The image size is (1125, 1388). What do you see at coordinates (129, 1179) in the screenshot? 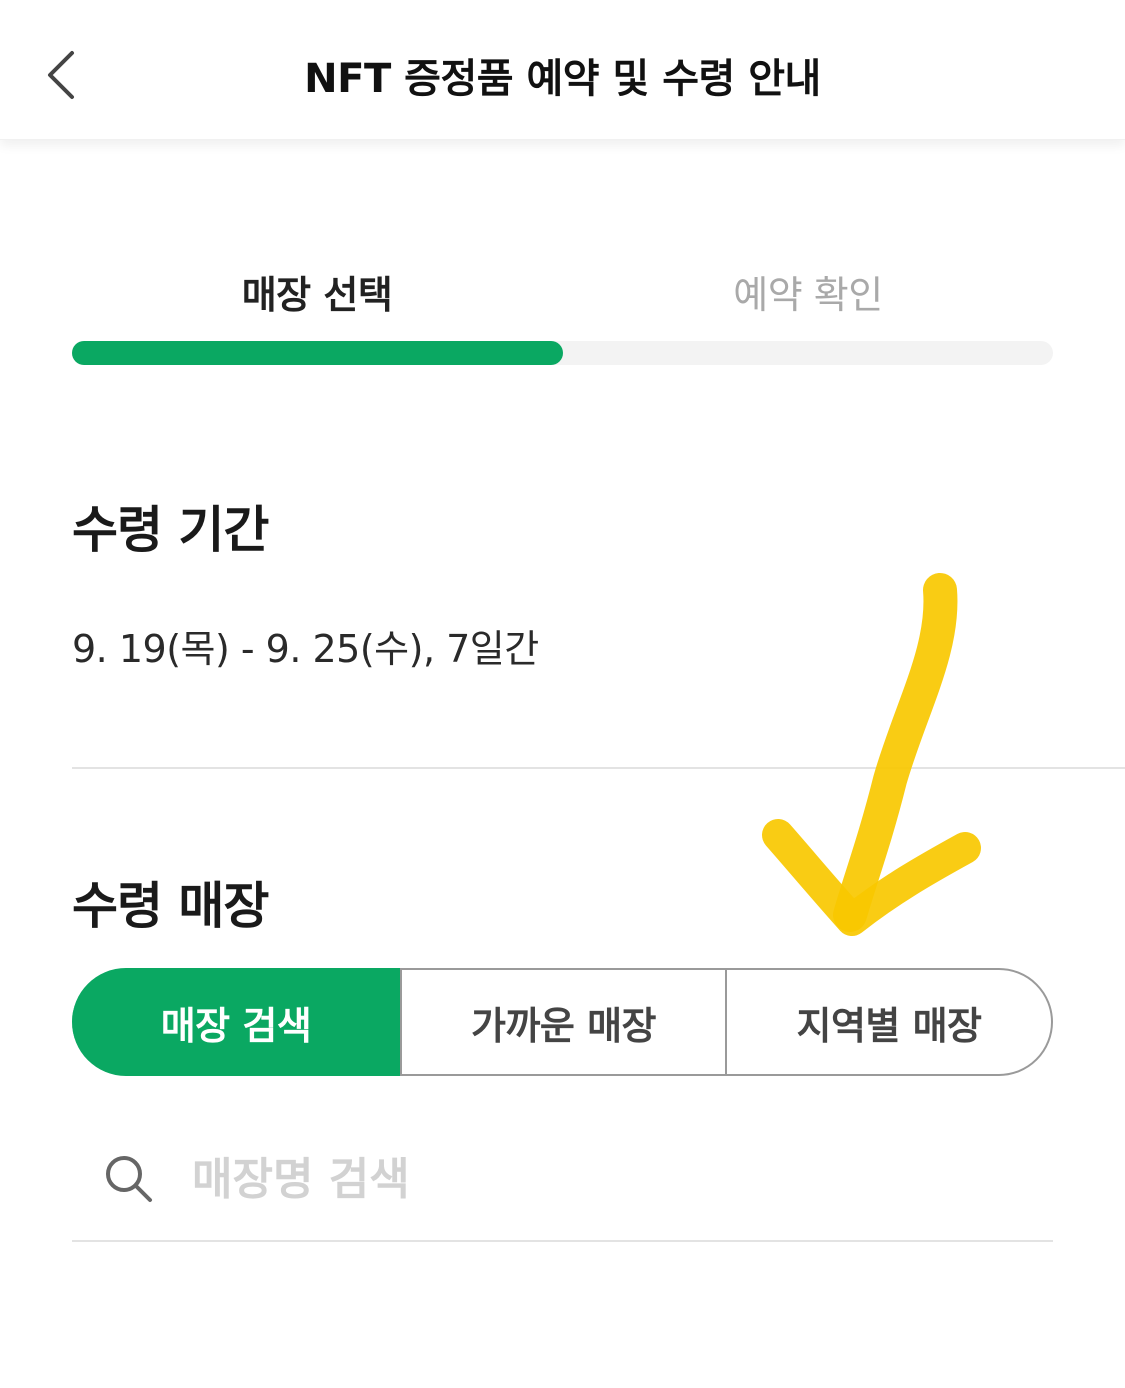
I see `search-icon` at bounding box center [129, 1179].